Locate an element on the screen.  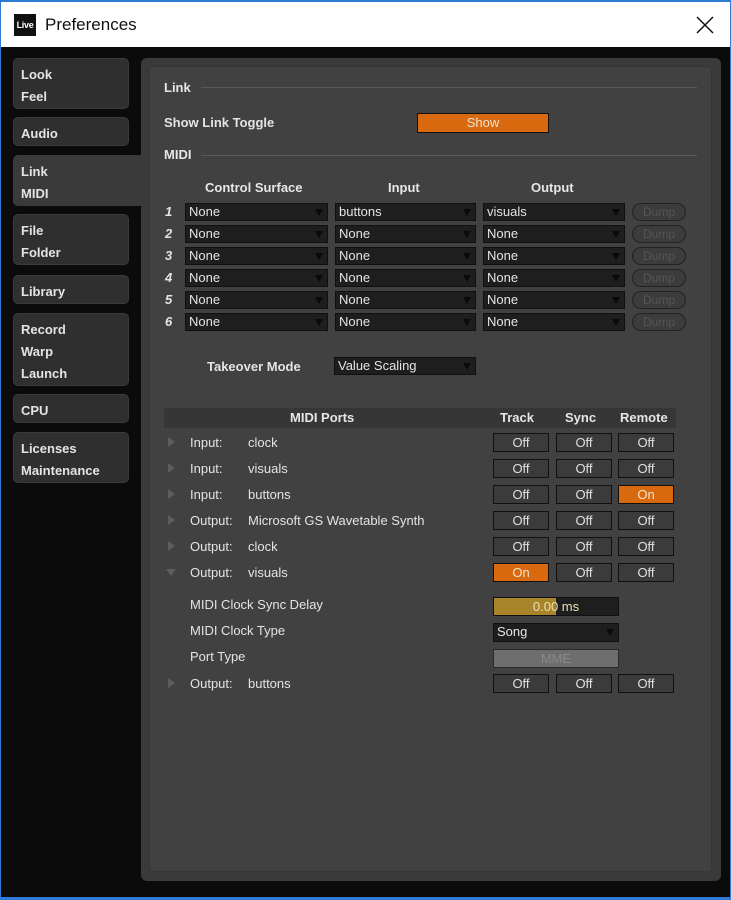
sidebar-tab-label: Launch is located at coordinates (44, 373).